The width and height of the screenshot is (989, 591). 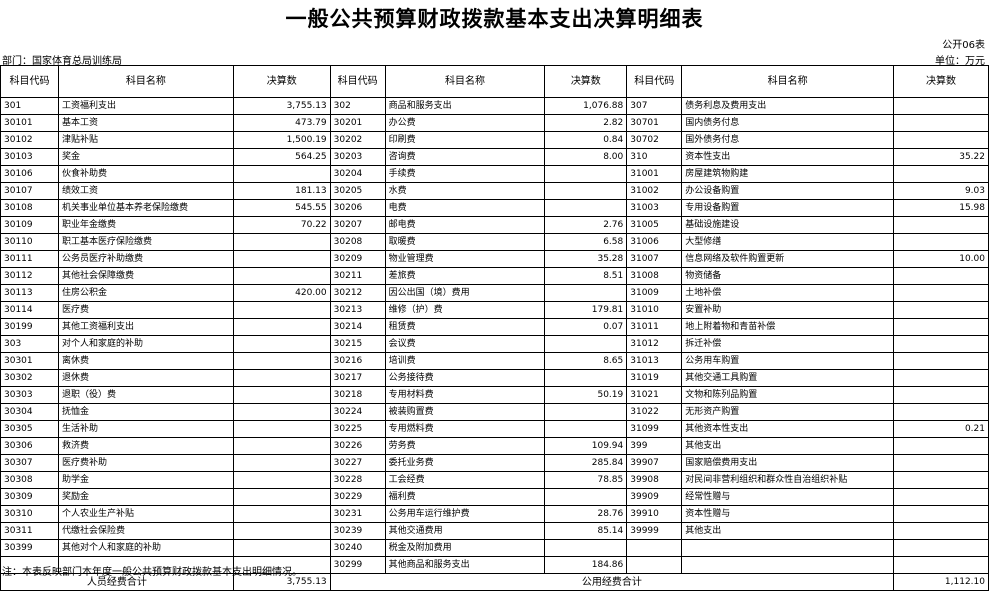 What do you see at coordinates (465, 276) in the screenshot?
I see `cell-name: 差旅费` at bounding box center [465, 276].